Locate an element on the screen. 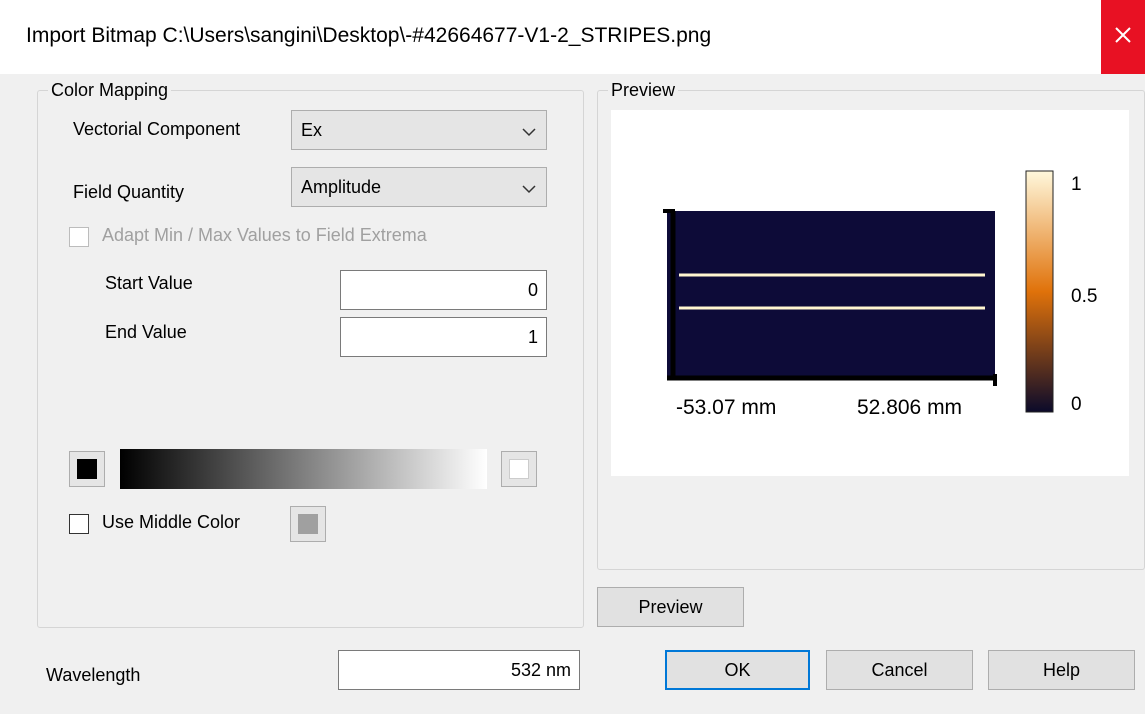  end-color-swatch is located at coordinates (519, 469).